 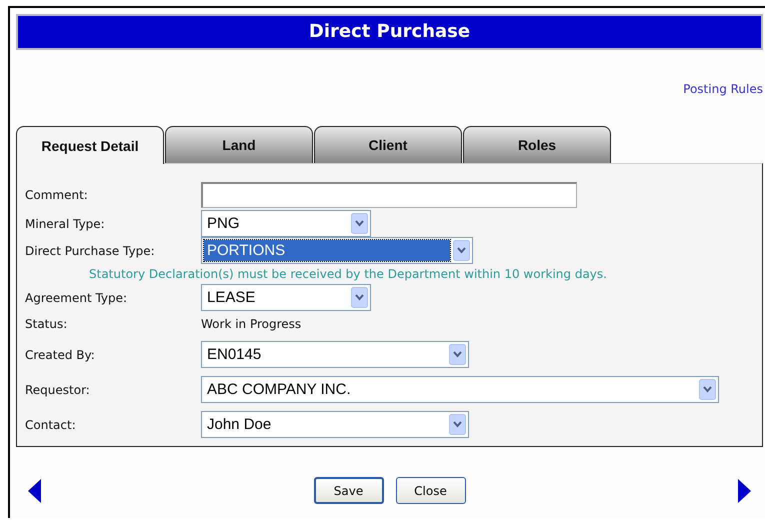 What do you see at coordinates (337, 250) in the screenshot?
I see `dropdown: PORTIONS` at bounding box center [337, 250].